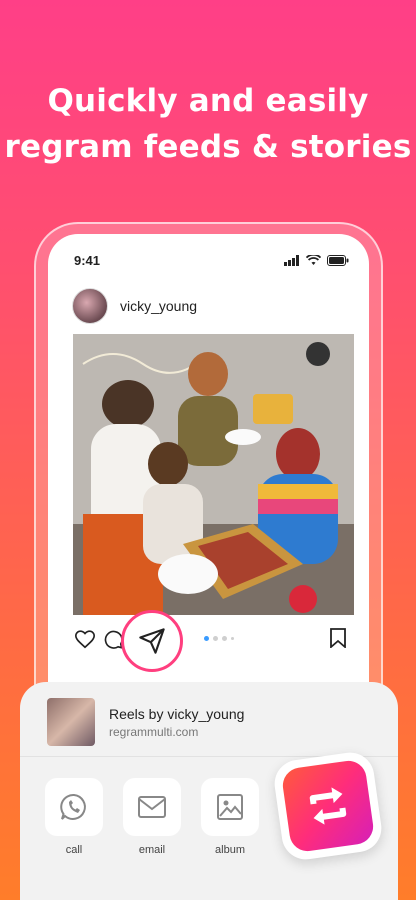 This screenshot has width=416, height=900. Describe the element at coordinates (211, 260) in the screenshot. I see `status-bar: 9:41` at that location.